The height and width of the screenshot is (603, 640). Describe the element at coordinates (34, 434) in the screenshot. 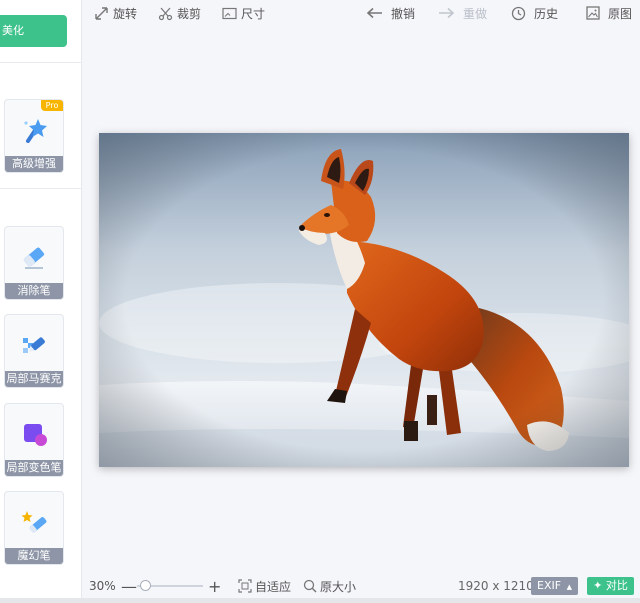

I see `color-change-icon` at that location.